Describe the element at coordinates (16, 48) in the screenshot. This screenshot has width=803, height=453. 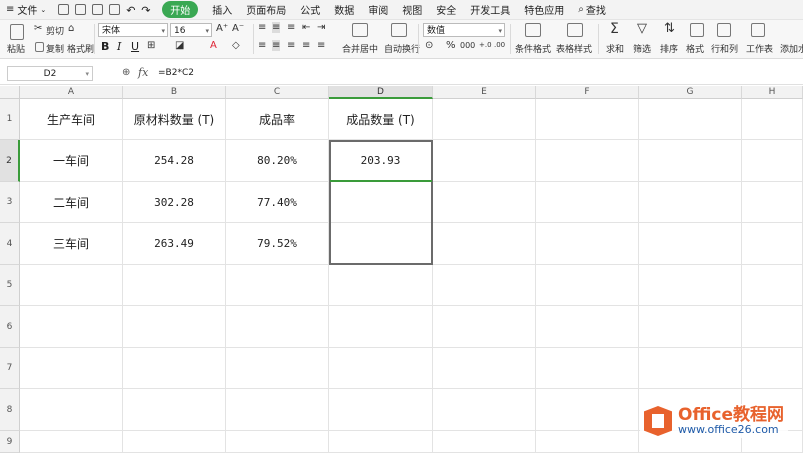
I see `paste-button: 粘贴` at that location.